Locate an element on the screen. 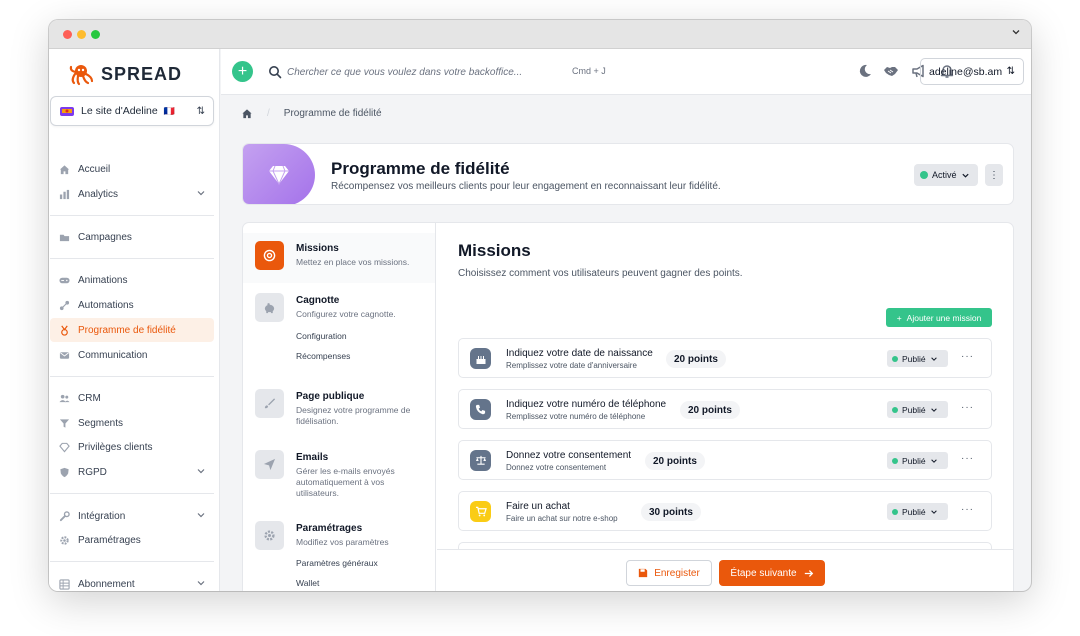 The width and height of the screenshot is (1080, 636). target-icon is located at coordinates (269, 255).